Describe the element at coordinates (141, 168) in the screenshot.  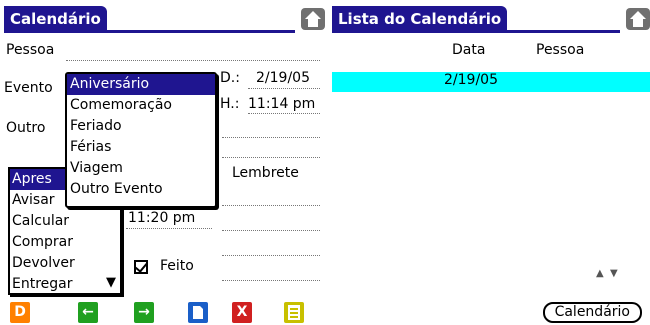
I see `event-option-viagem: Viagem` at that location.